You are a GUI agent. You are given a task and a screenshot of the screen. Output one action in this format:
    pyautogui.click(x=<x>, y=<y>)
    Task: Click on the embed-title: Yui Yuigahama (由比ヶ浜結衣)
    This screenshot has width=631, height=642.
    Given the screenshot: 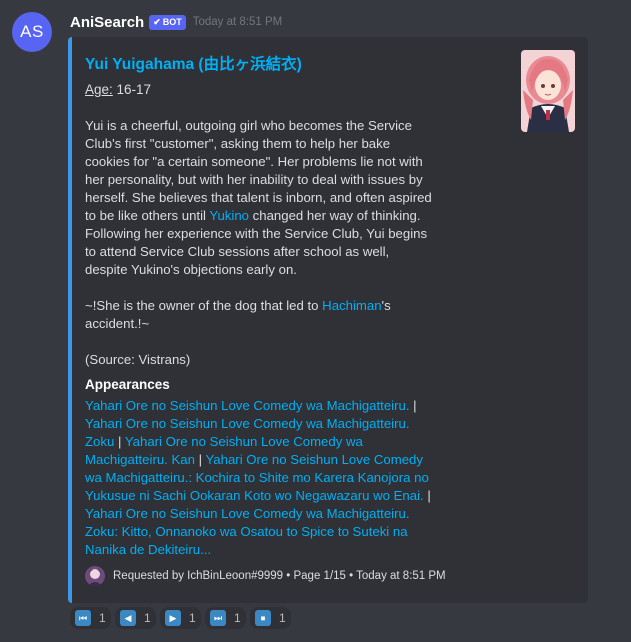 What is the action you would take?
    pyautogui.click(x=193, y=63)
    